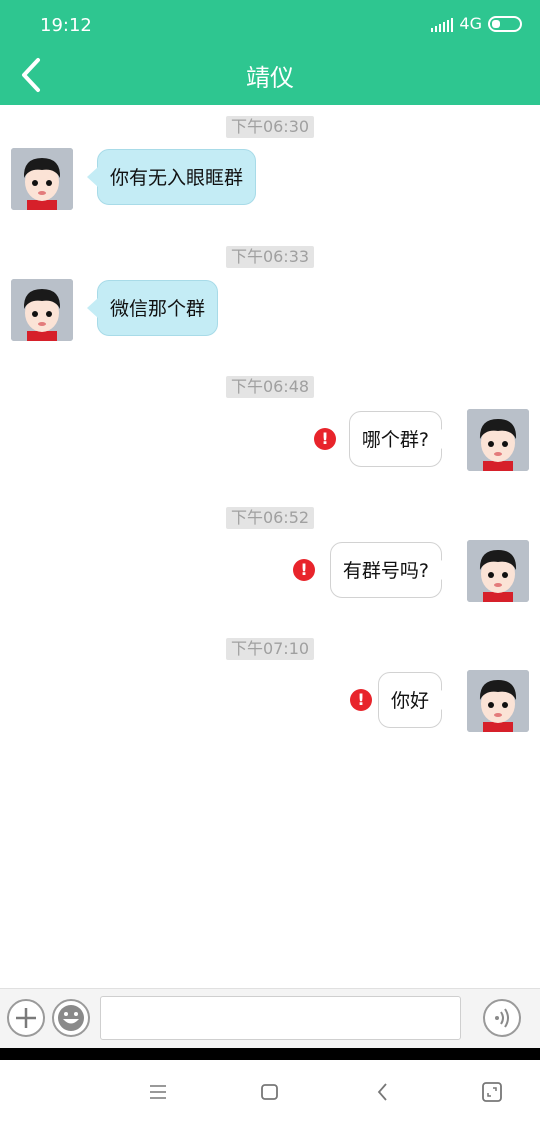 The image size is (540, 1124). I want to click on signal-icon, so click(442, 24).